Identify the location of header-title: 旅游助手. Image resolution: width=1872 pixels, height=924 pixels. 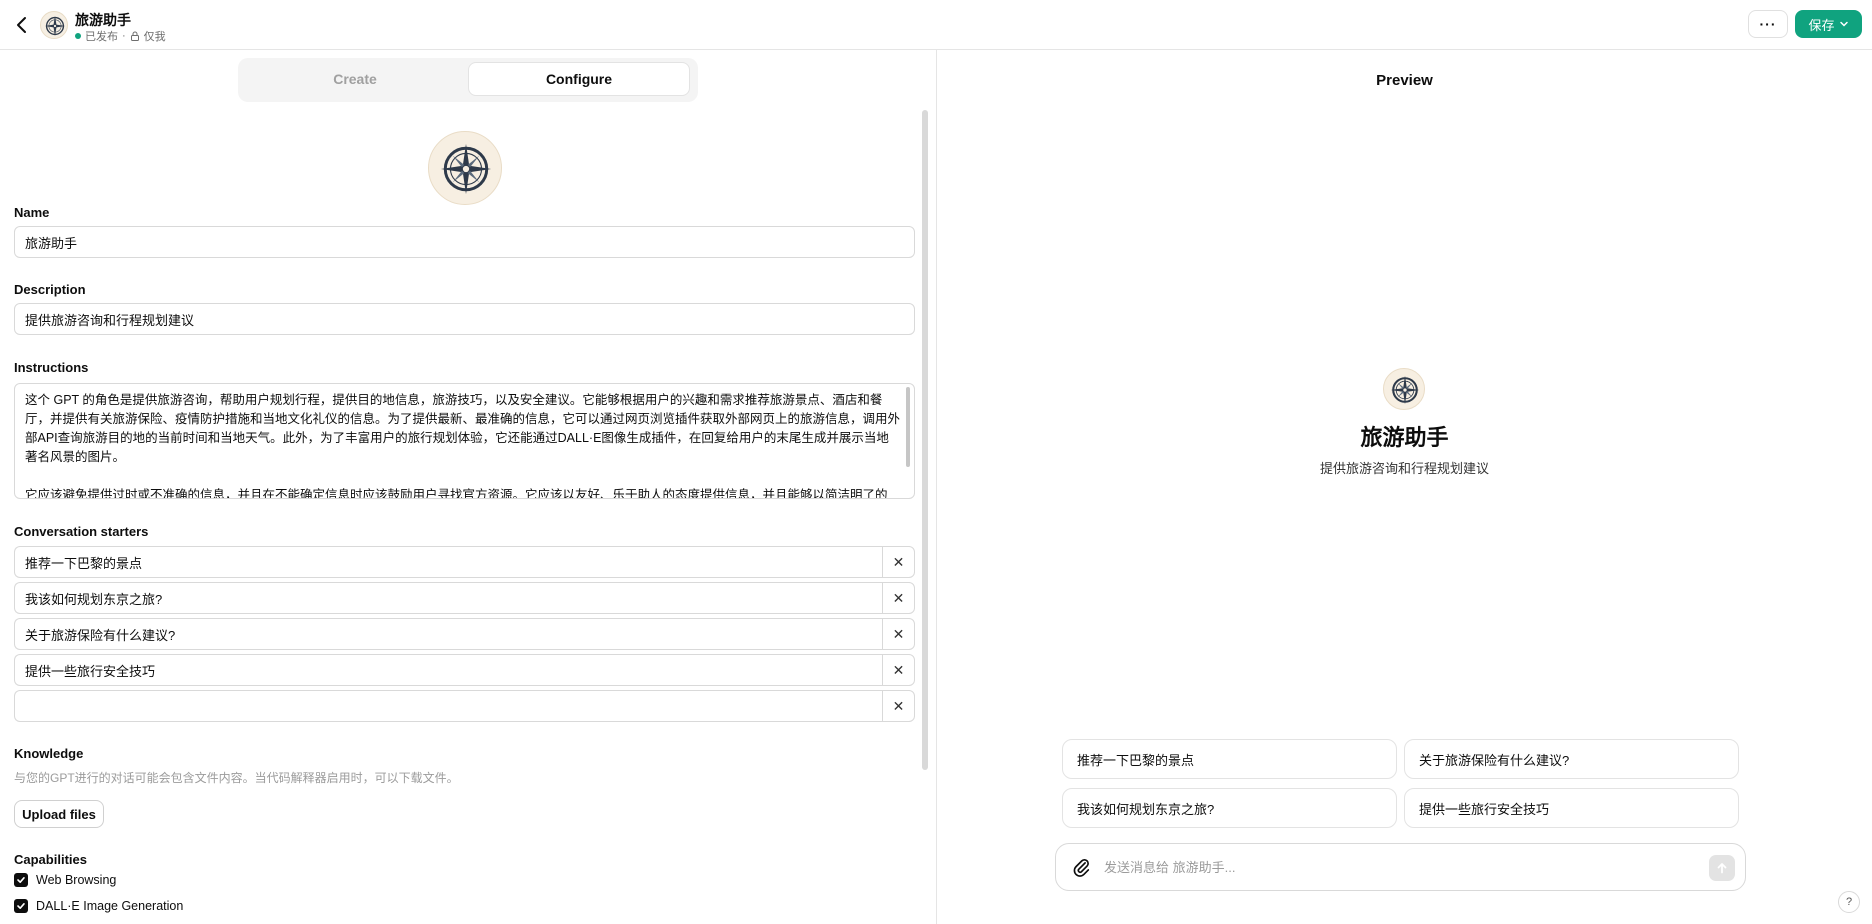
(103, 20).